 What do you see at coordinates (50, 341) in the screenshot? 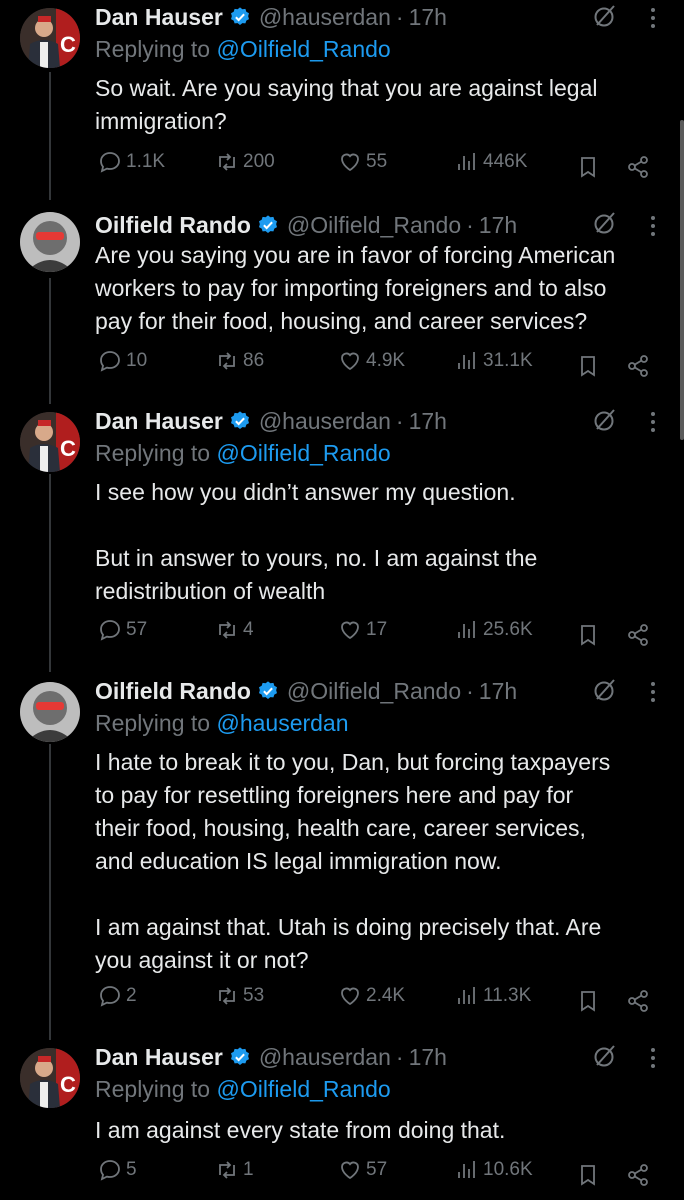
I see `thread-line` at bounding box center [50, 341].